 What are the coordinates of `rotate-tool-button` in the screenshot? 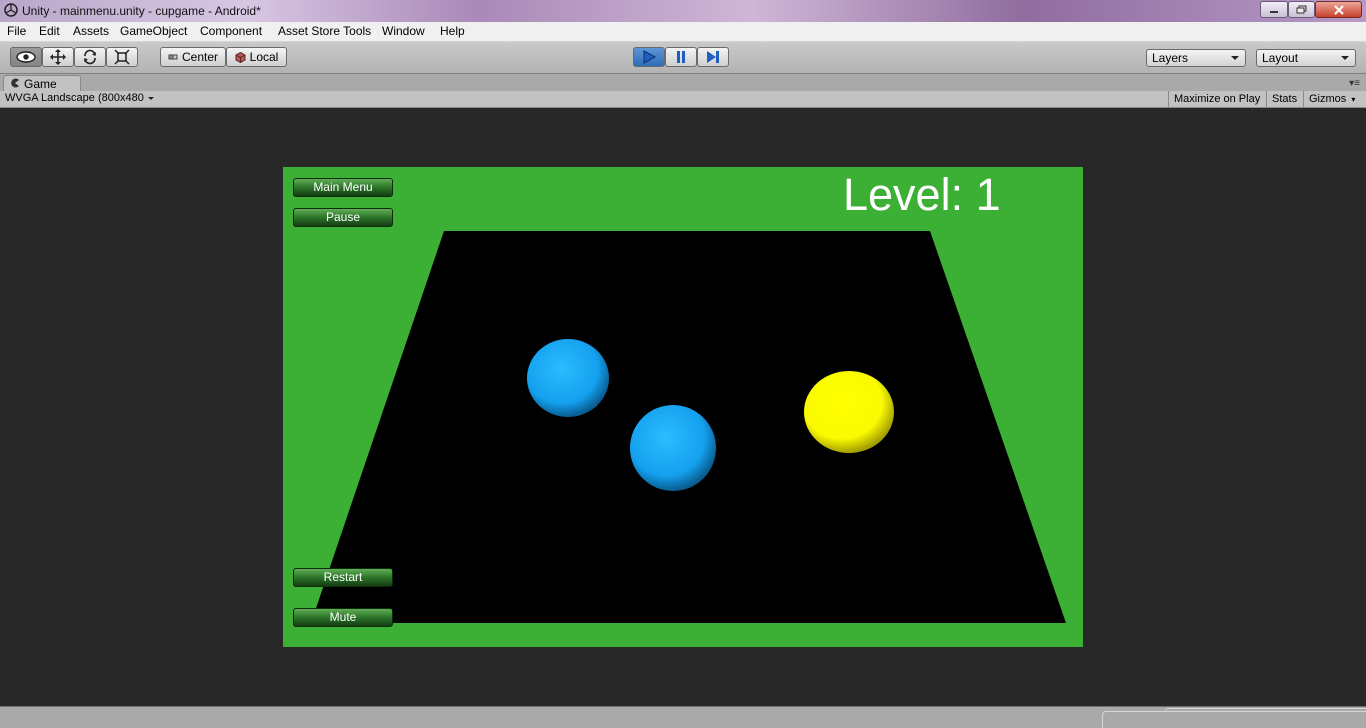 It's located at (90, 57).